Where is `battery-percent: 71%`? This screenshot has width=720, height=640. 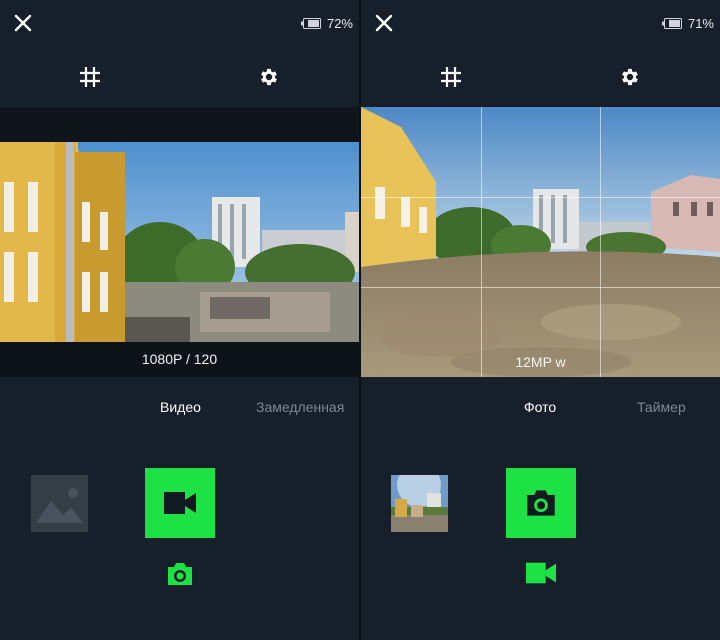 battery-percent: 71% is located at coordinates (700, 23).